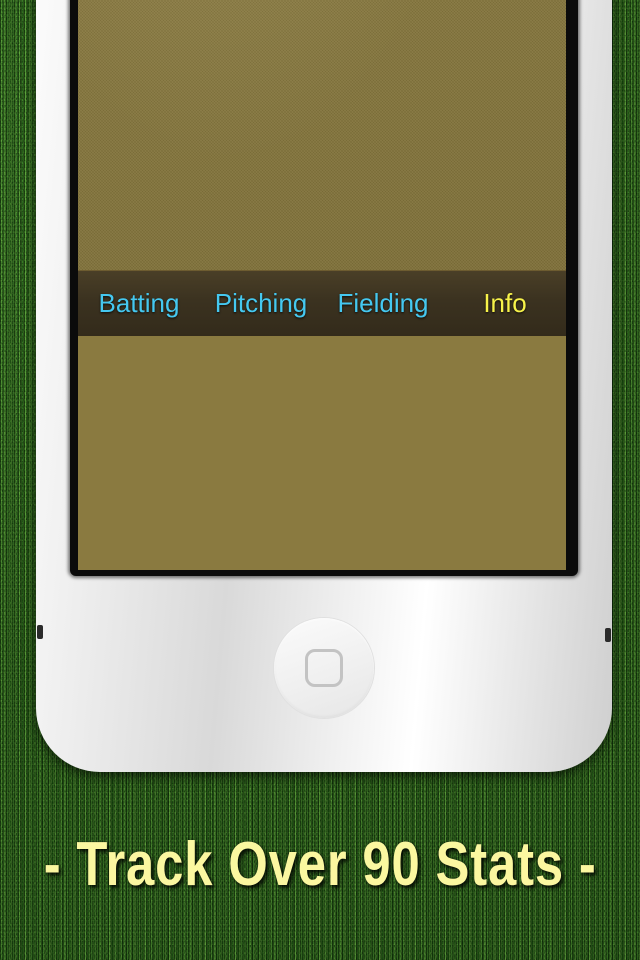 The height and width of the screenshot is (960, 640). Describe the element at coordinates (40, 632) in the screenshot. I see `antenna-band-left-icon` at that location.